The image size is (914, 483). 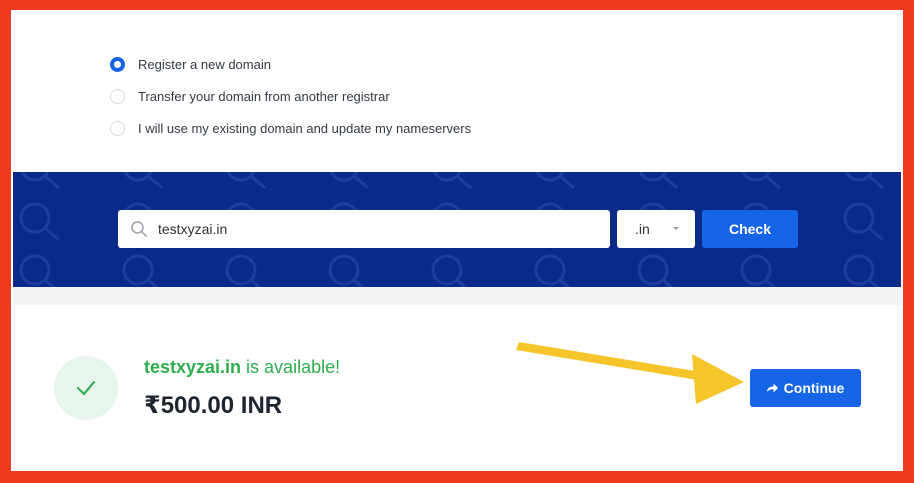 What do you see at coordinates (117, 64) in the screenshot?
I see `radio-register-new` at bounding box center [117, 64].